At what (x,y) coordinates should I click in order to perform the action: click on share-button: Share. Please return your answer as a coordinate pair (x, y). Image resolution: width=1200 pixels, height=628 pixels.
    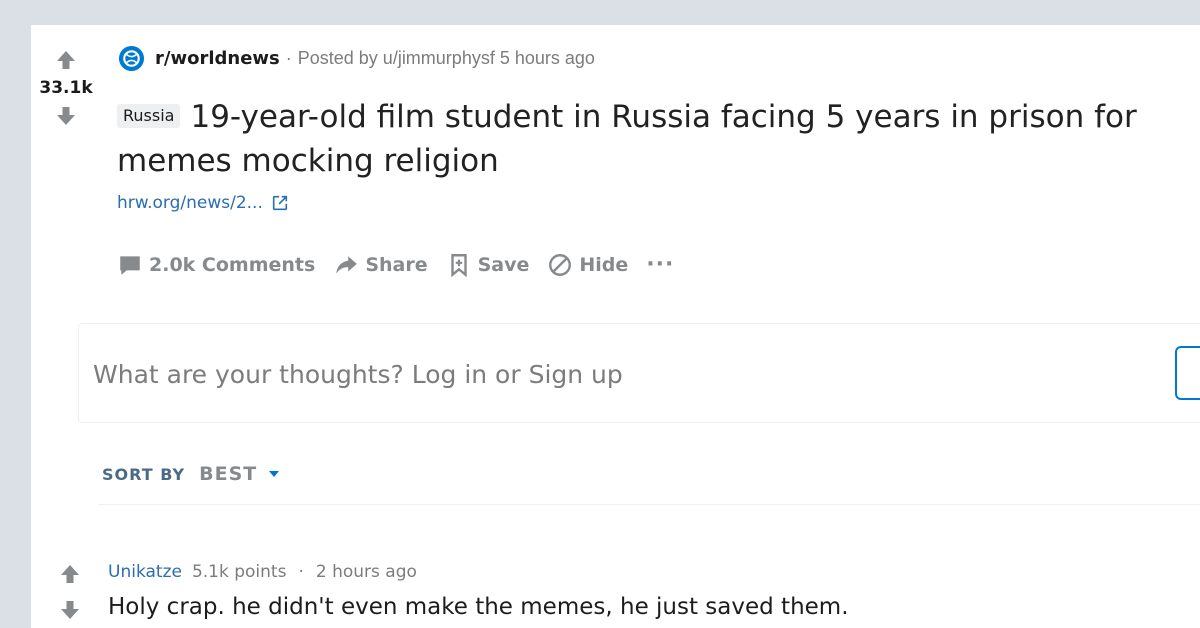
    Looking at the image, I should click on (380, 265).